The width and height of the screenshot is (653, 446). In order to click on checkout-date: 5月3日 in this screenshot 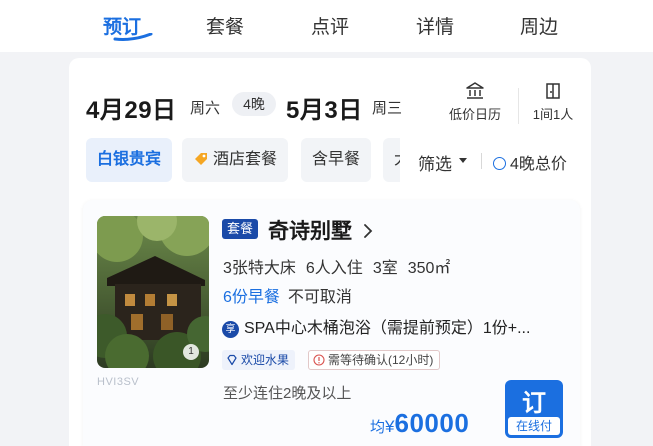, I will do `click(324, 110)`.